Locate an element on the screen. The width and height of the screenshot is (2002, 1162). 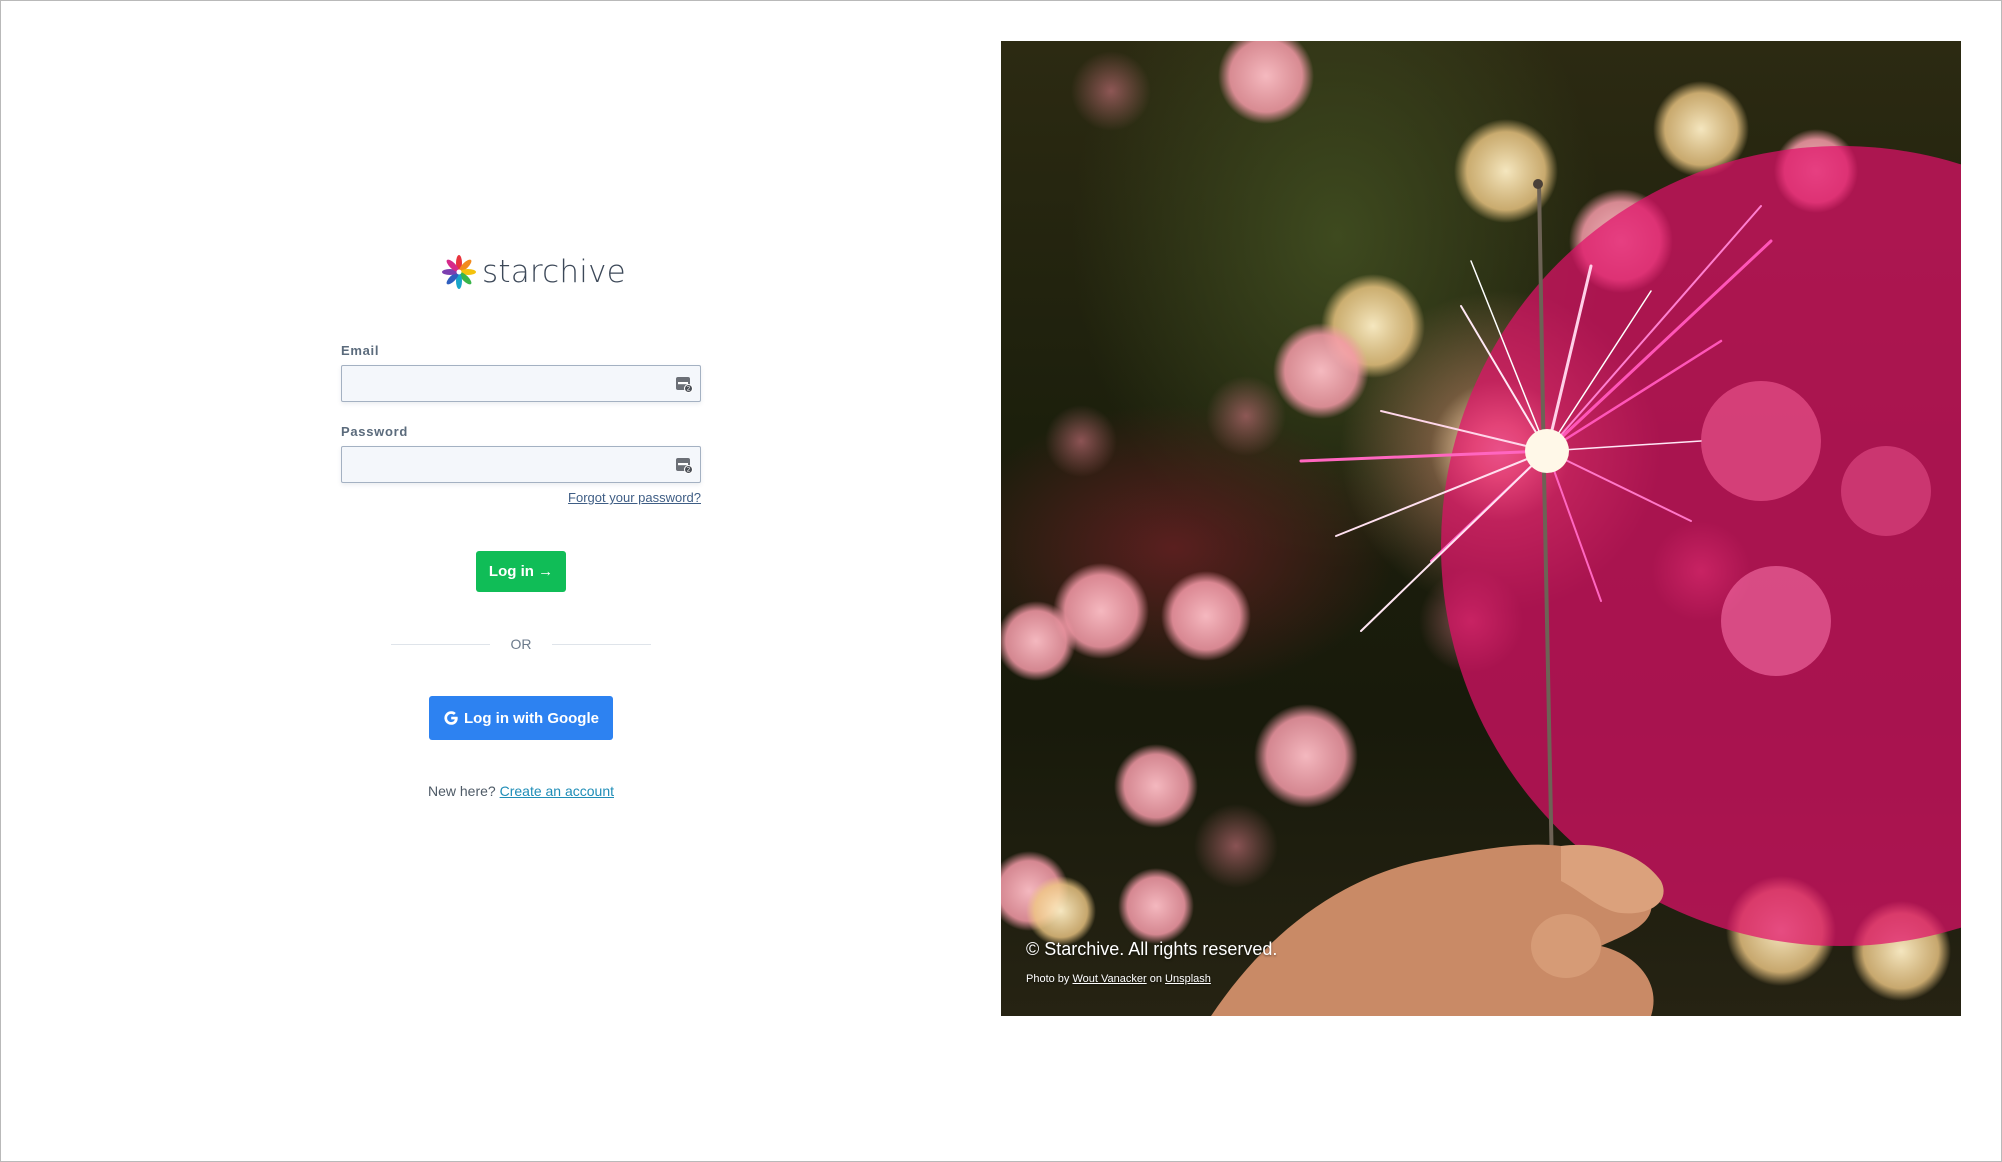
credit-prefix: Photo by is located at coordinates (1048, 979).